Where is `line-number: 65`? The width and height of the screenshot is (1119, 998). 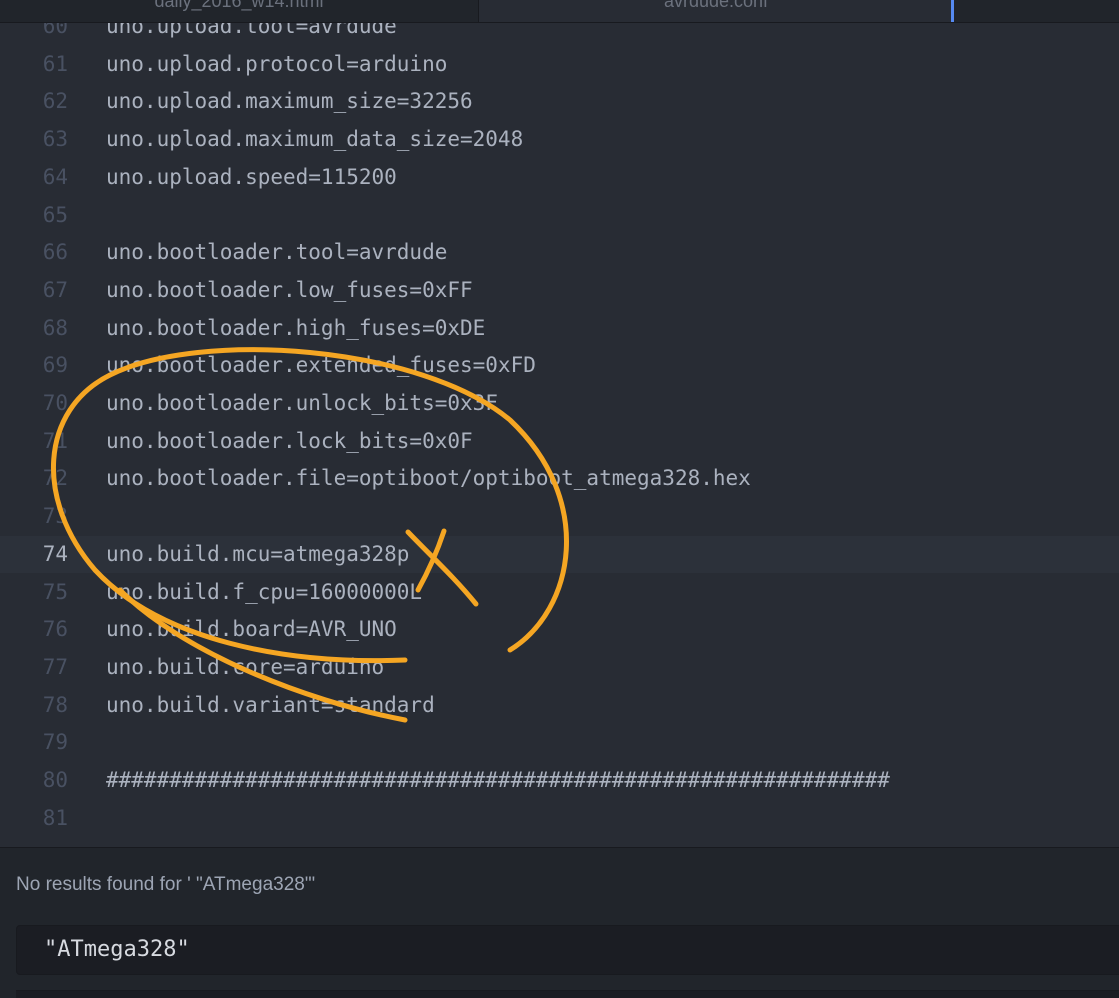 line-number: 65 is located at coordinates (55, 214).